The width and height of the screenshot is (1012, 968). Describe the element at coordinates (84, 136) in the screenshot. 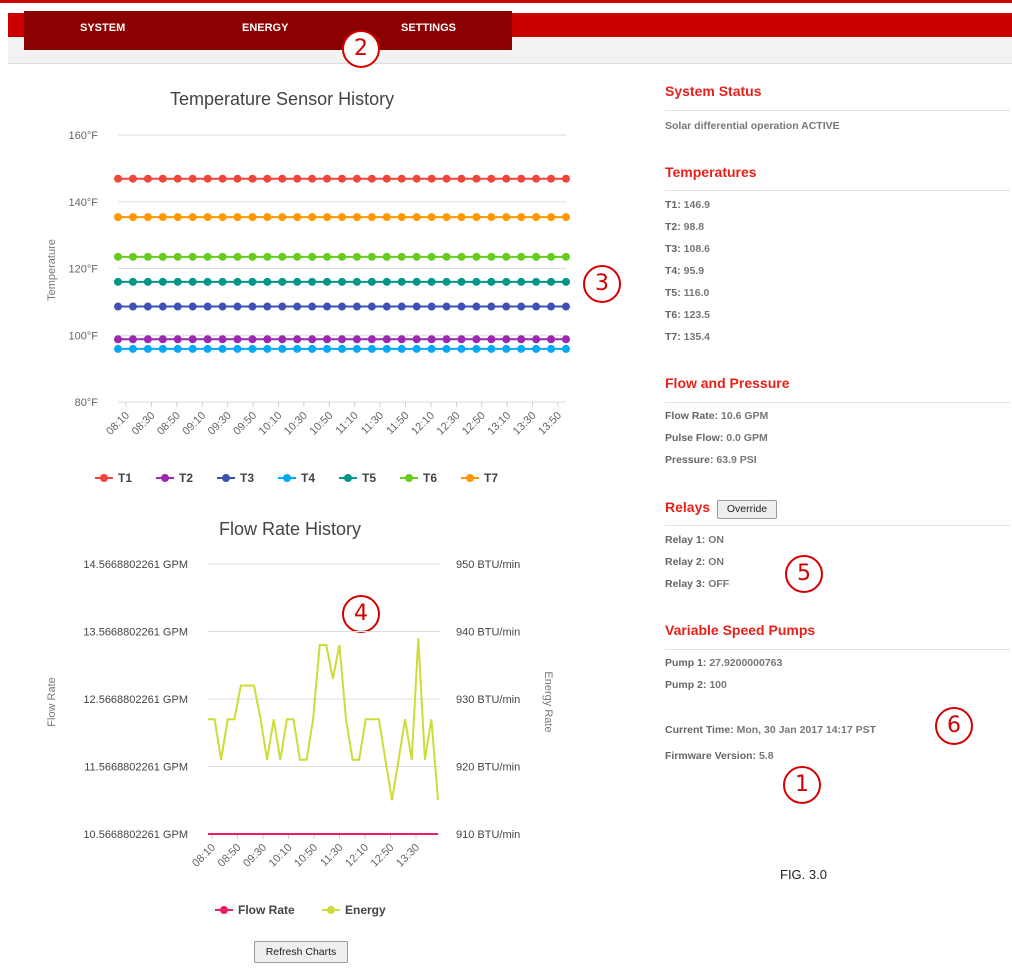

I see `y-tick-label: 160°F` at that location.